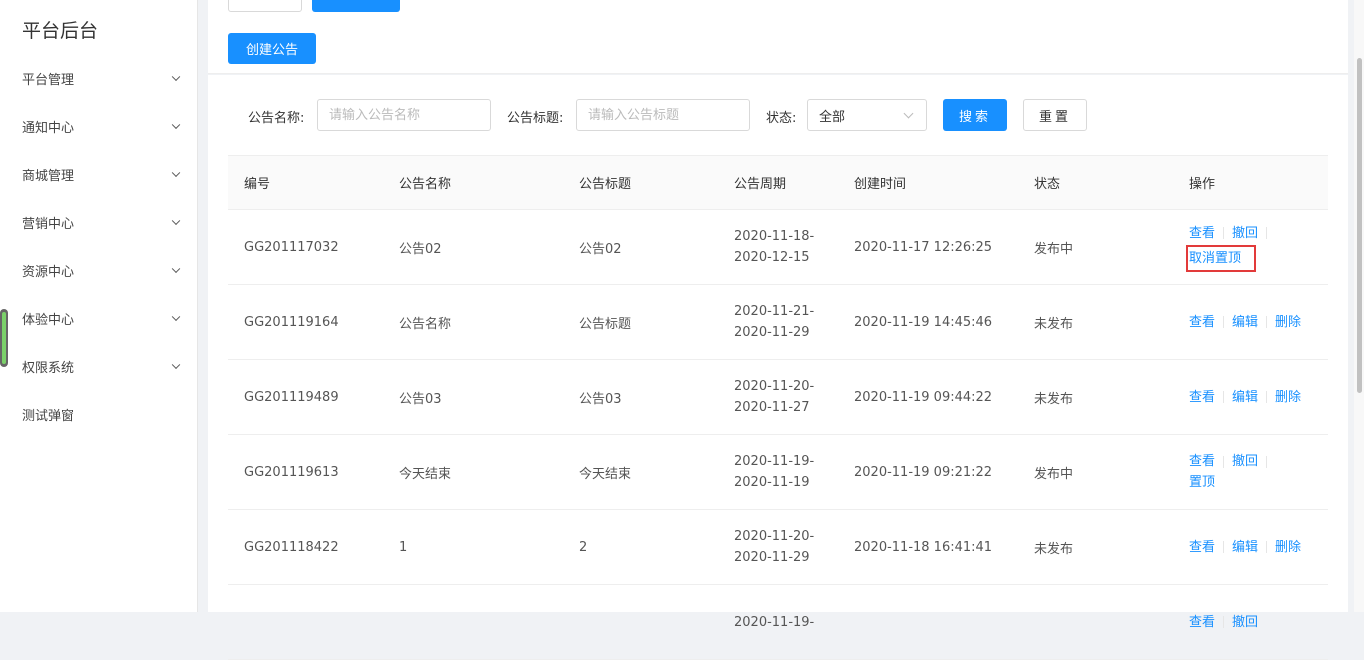 The image size is (1364, 660). What do you see at coordinates (404, 115) in the screenshot?
I see `name-filter-input` at bounding box center [404, 115].